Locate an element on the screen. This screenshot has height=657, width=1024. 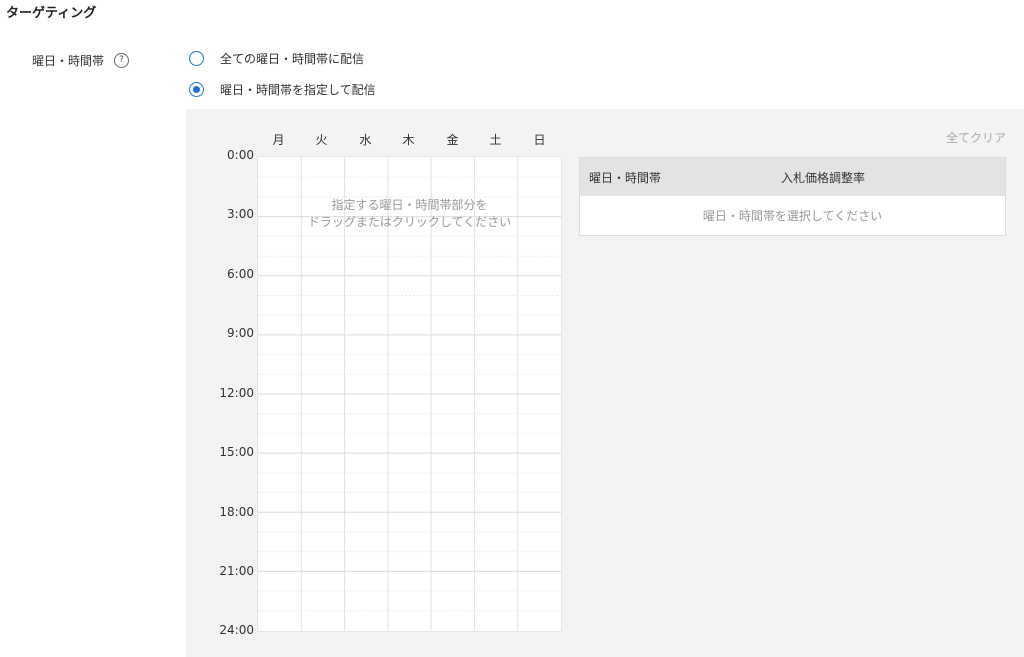
field-label-text: 曜日・時間帯 is located at coordinates (68, 61).